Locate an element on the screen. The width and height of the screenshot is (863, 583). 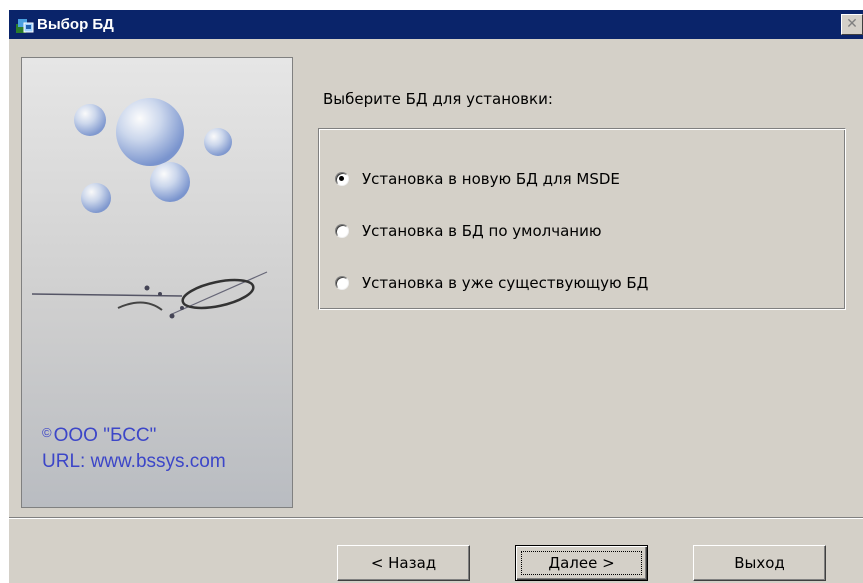
option-default-db: Установка в БД по умолчанию is located at coordinates (468, 231).